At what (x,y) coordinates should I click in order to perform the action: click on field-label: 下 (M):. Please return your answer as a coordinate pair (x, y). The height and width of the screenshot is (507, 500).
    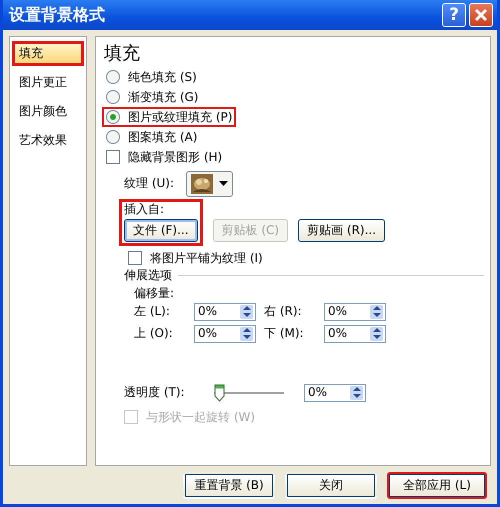
    Looking at the image, I should click on (284, 334).